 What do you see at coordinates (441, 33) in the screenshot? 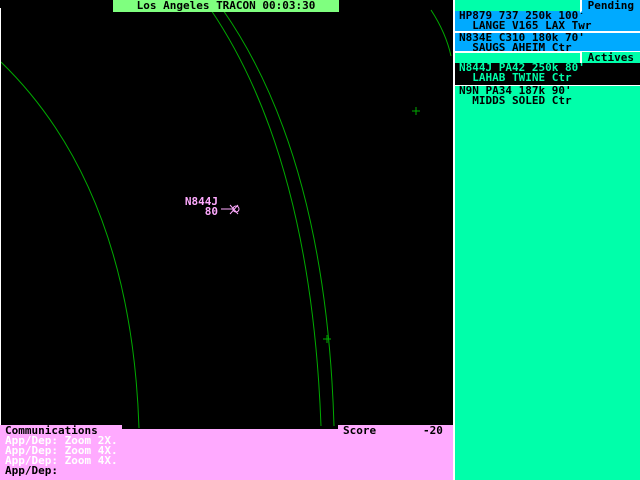
I see `airspace-boundary-arc` at bounding box center [441, 33].